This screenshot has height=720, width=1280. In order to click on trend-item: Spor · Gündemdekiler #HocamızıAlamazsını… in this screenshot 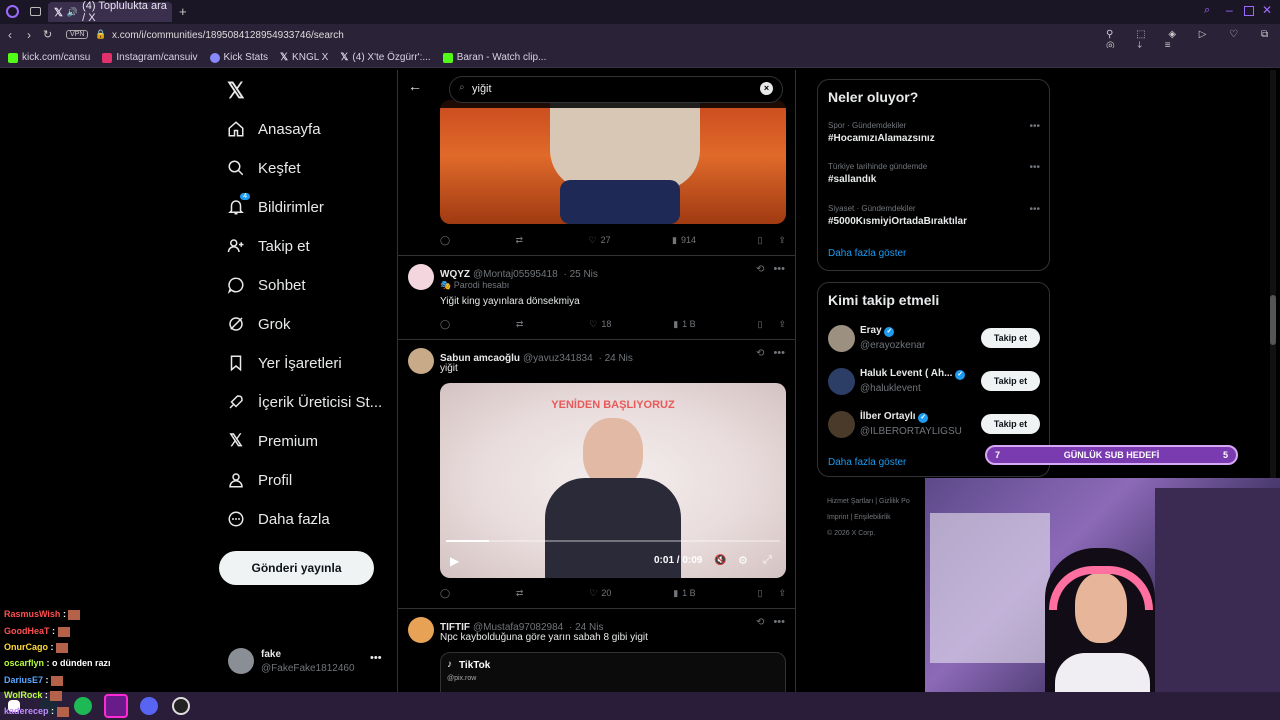, I will do `click(934, 132)`.